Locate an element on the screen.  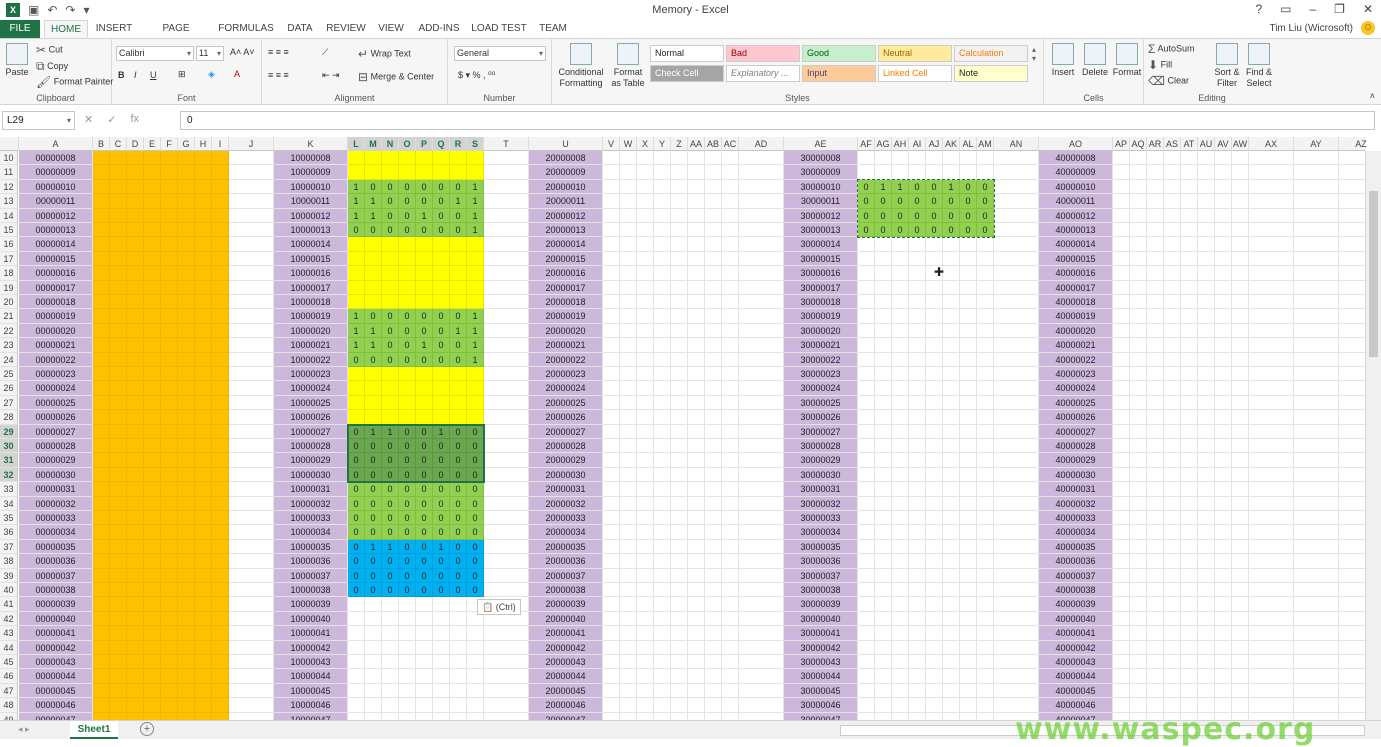
row-header: 11 is located at coordinates (9, 172).